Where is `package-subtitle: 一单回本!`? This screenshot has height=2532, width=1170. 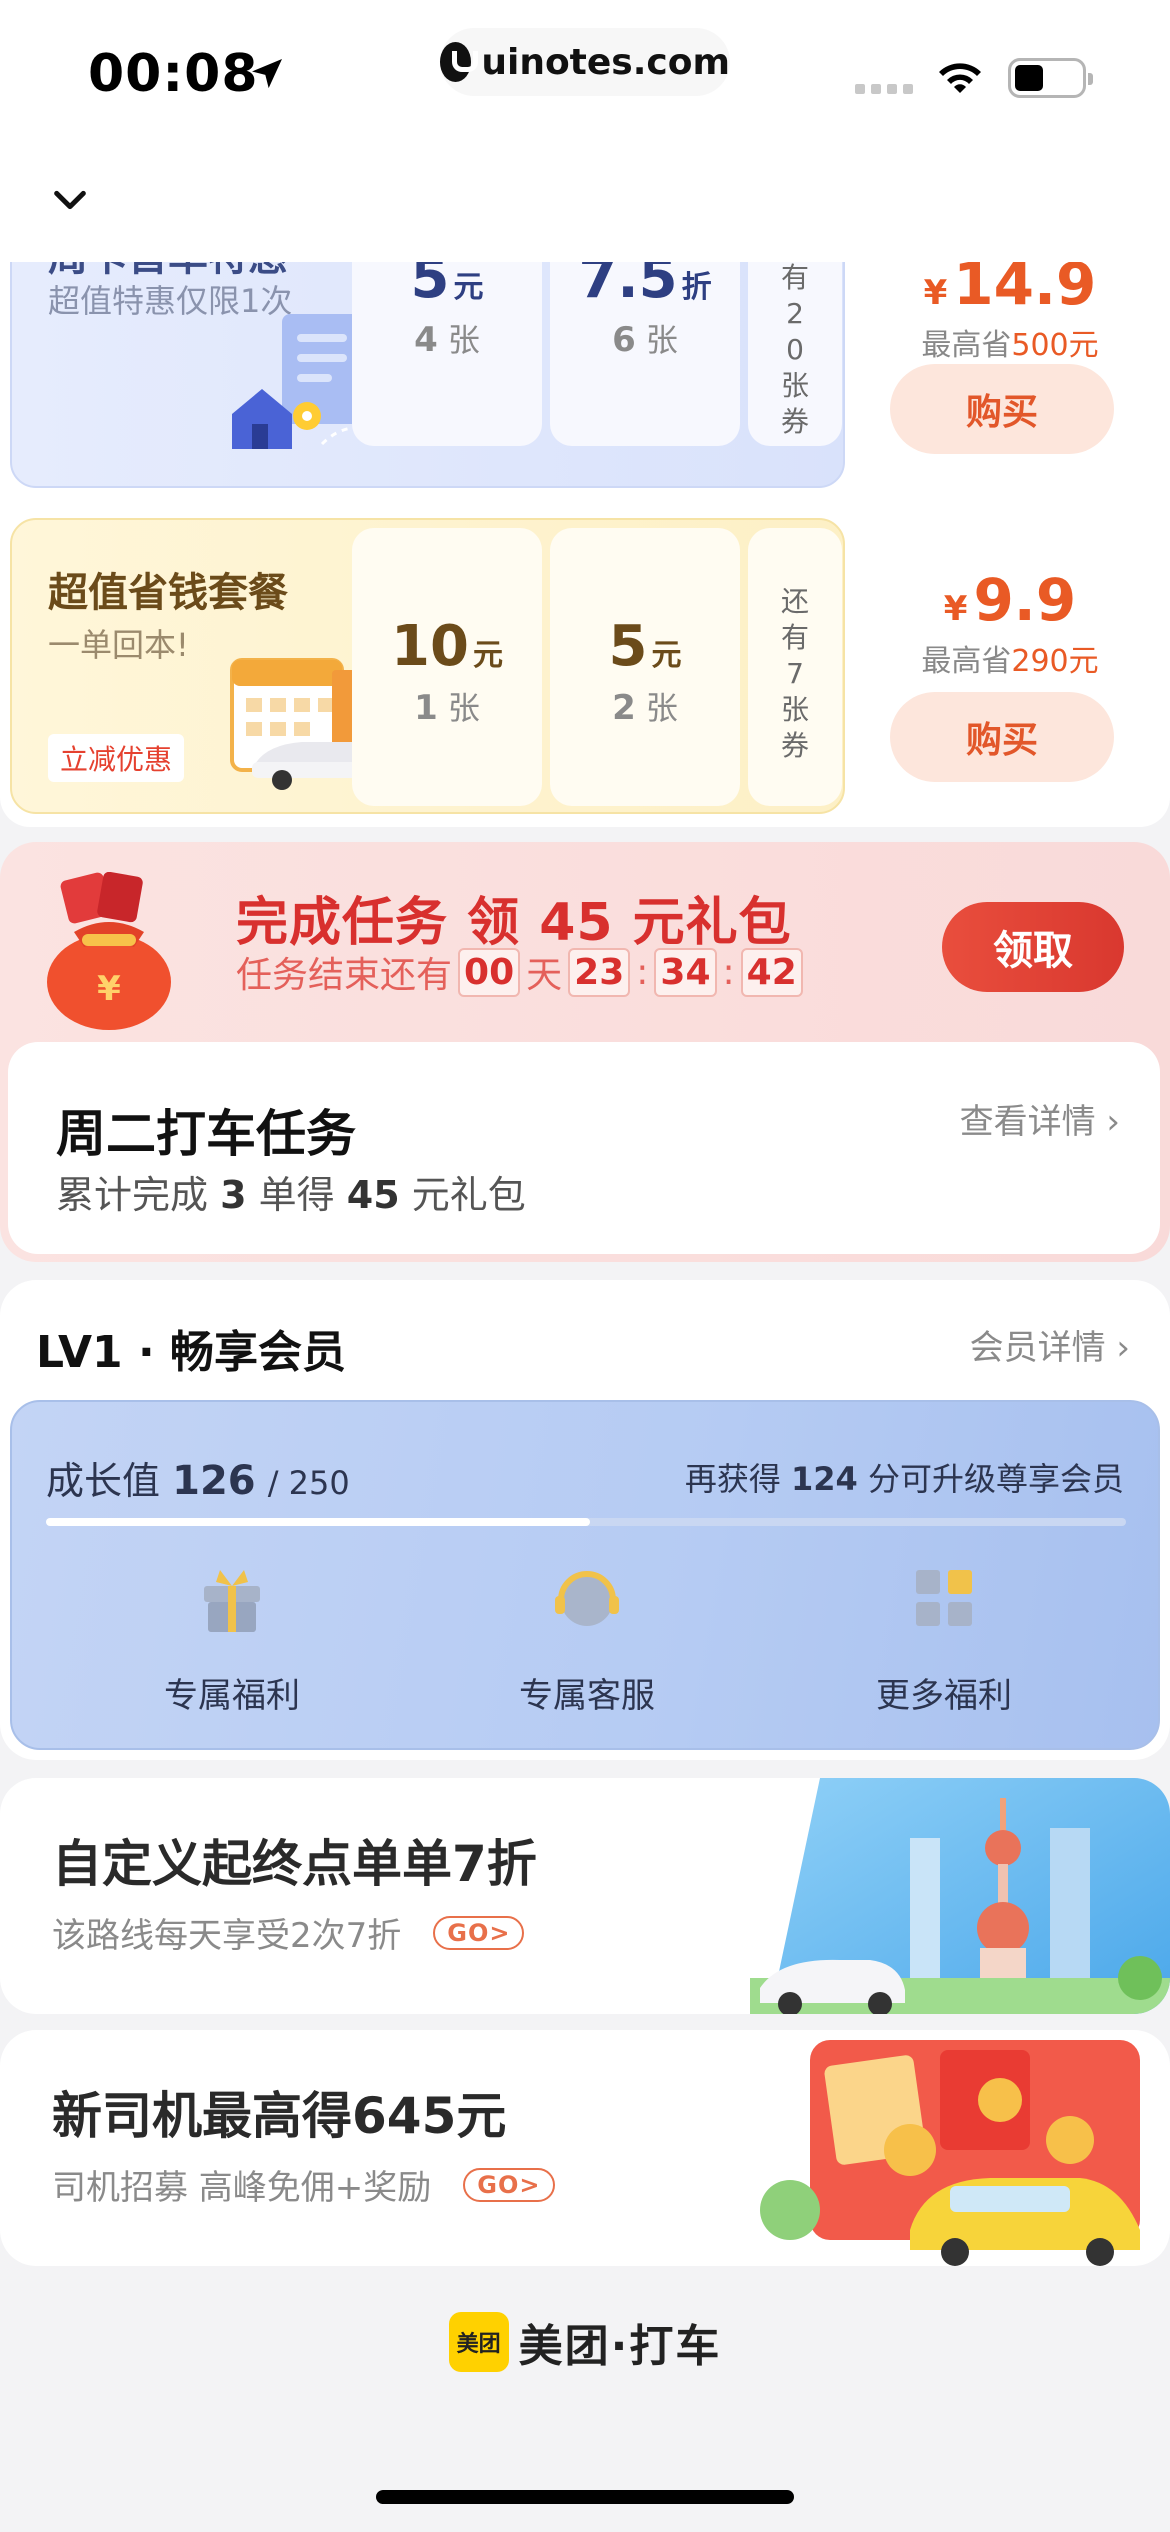 package-subtitle: 一单回本! is located at coordinates (118, 645).